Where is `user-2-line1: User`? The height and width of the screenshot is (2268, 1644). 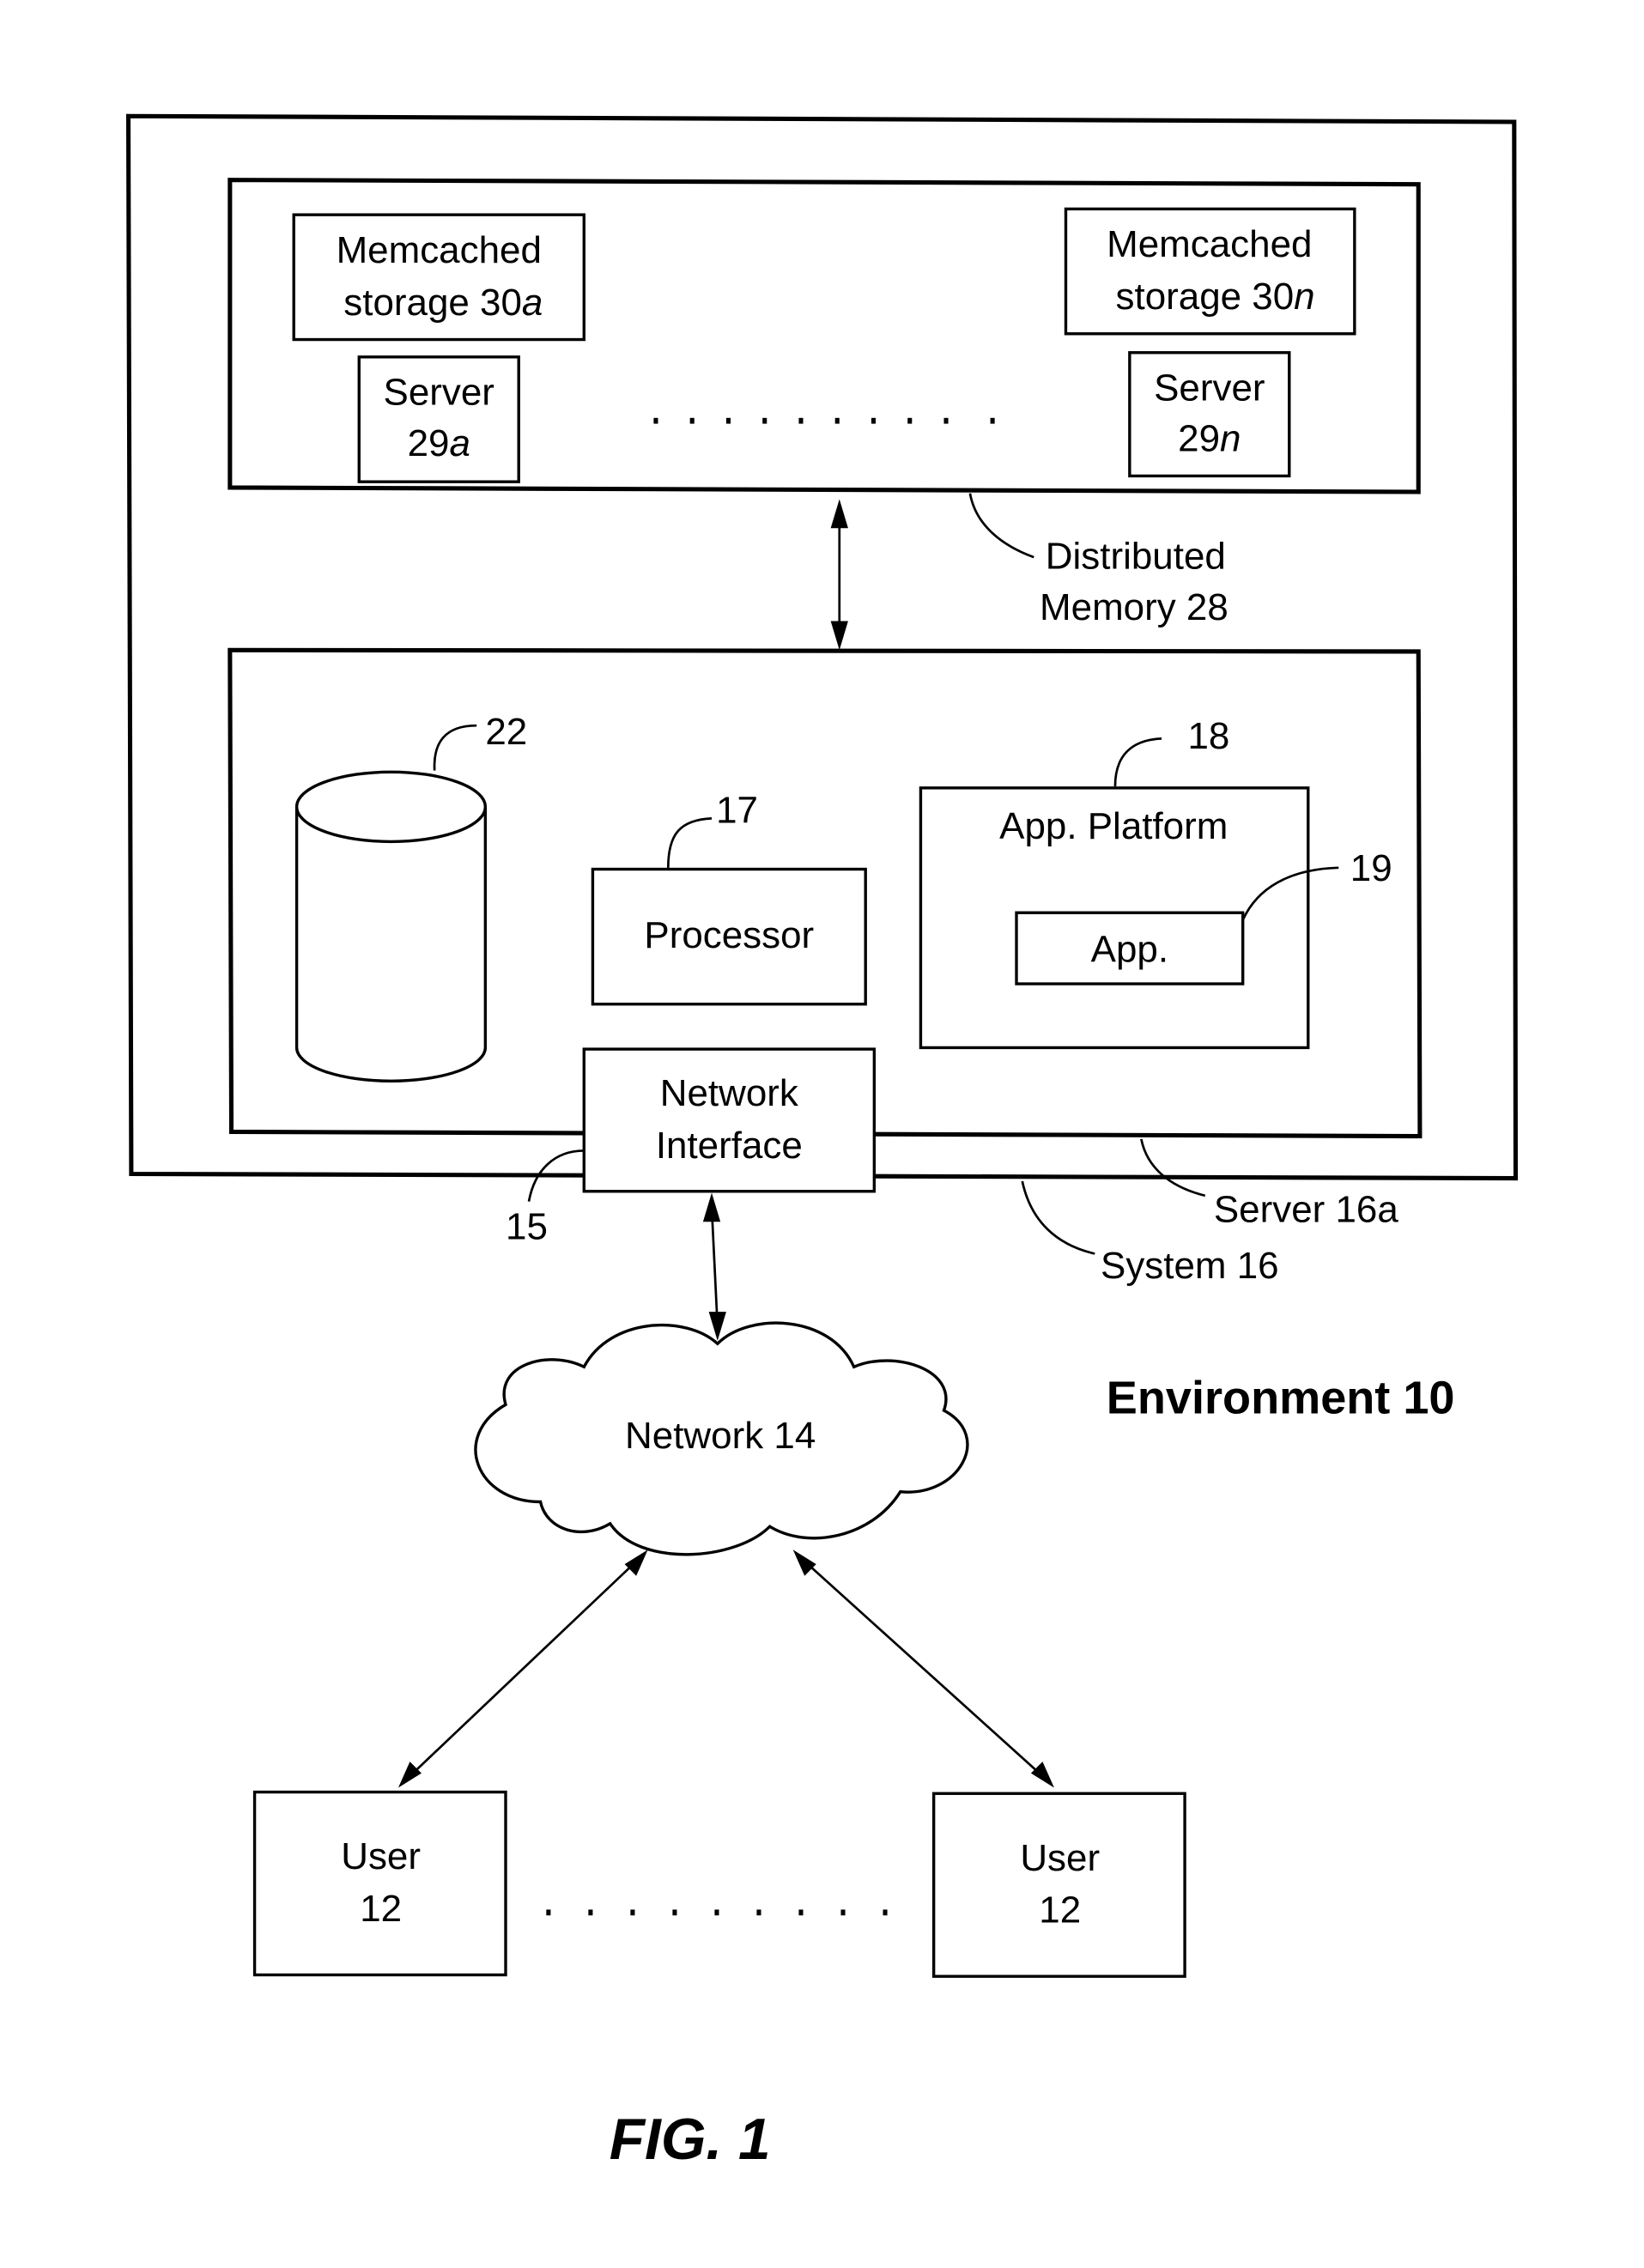 user-2-line1: User is located at coordinates (1060, 1858).